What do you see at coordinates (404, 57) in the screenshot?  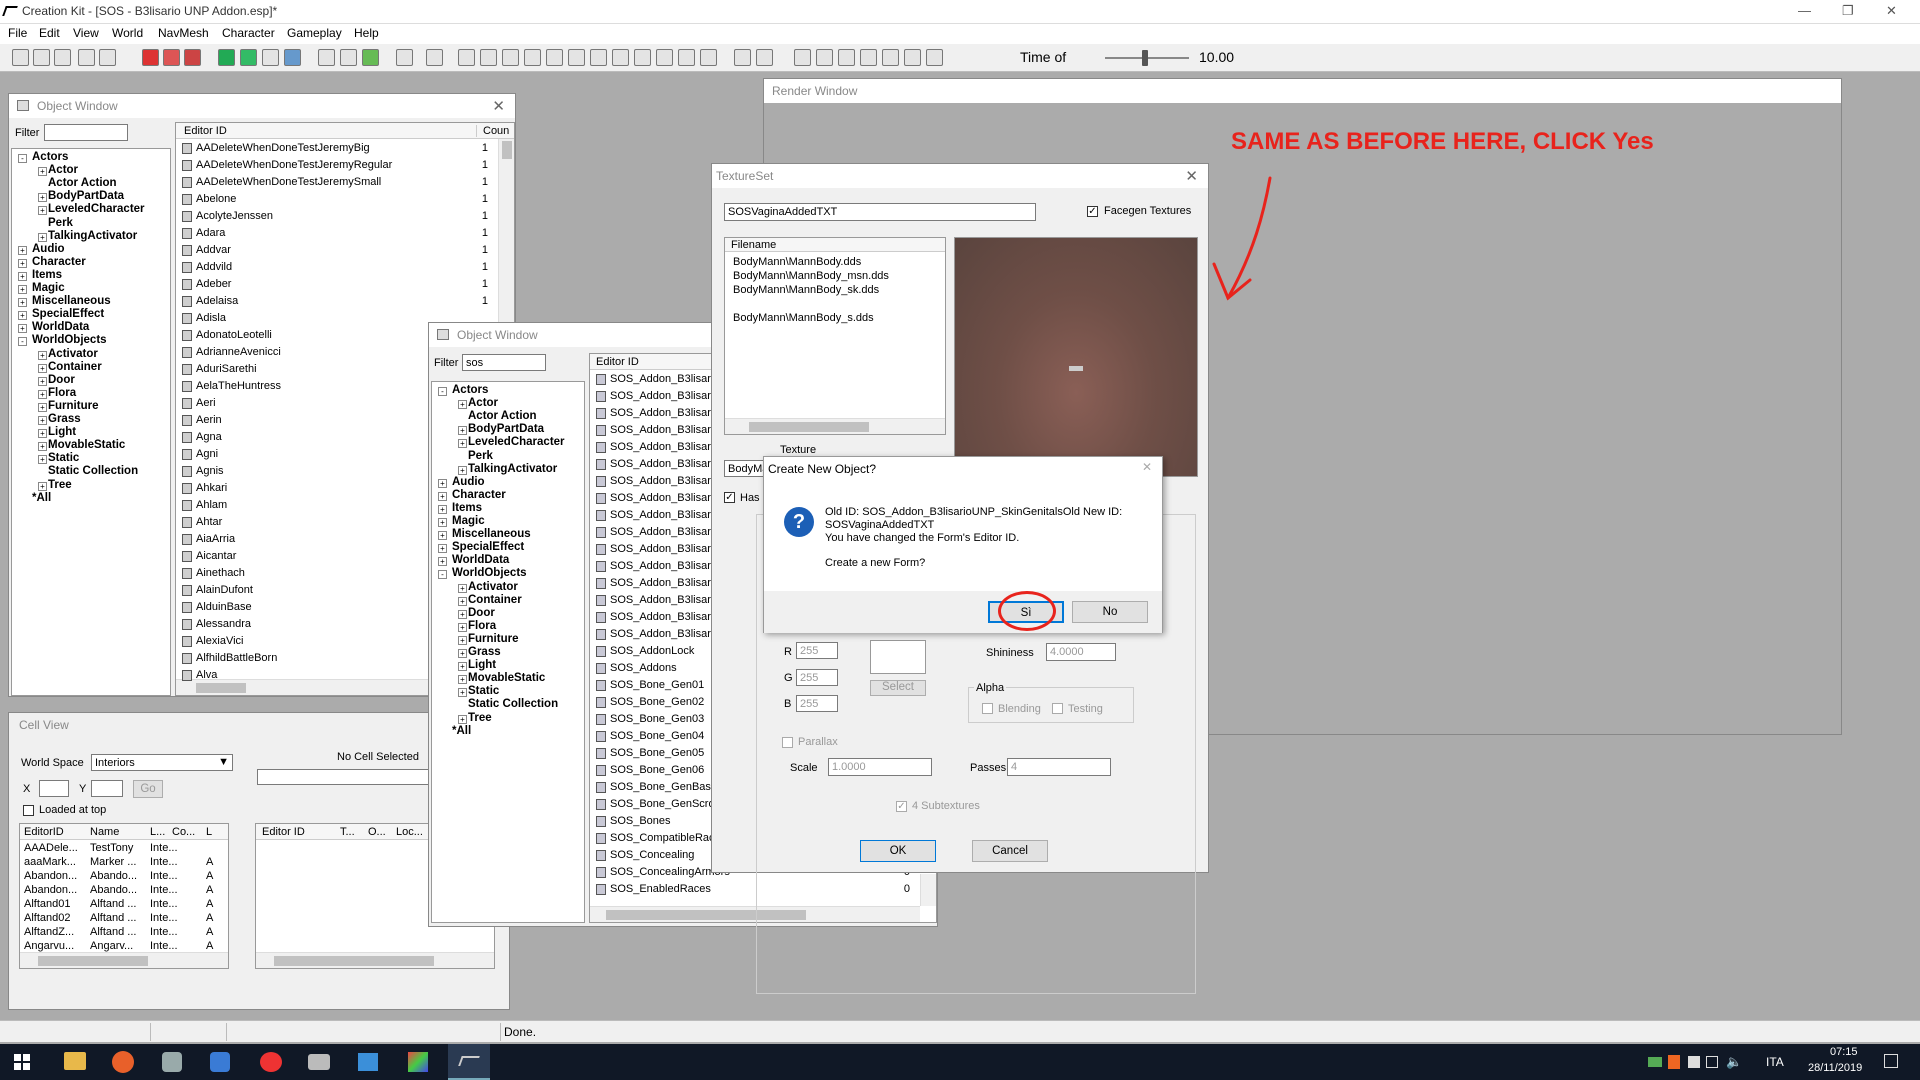 I see `chat-icon` at bounding box center [404, 57].